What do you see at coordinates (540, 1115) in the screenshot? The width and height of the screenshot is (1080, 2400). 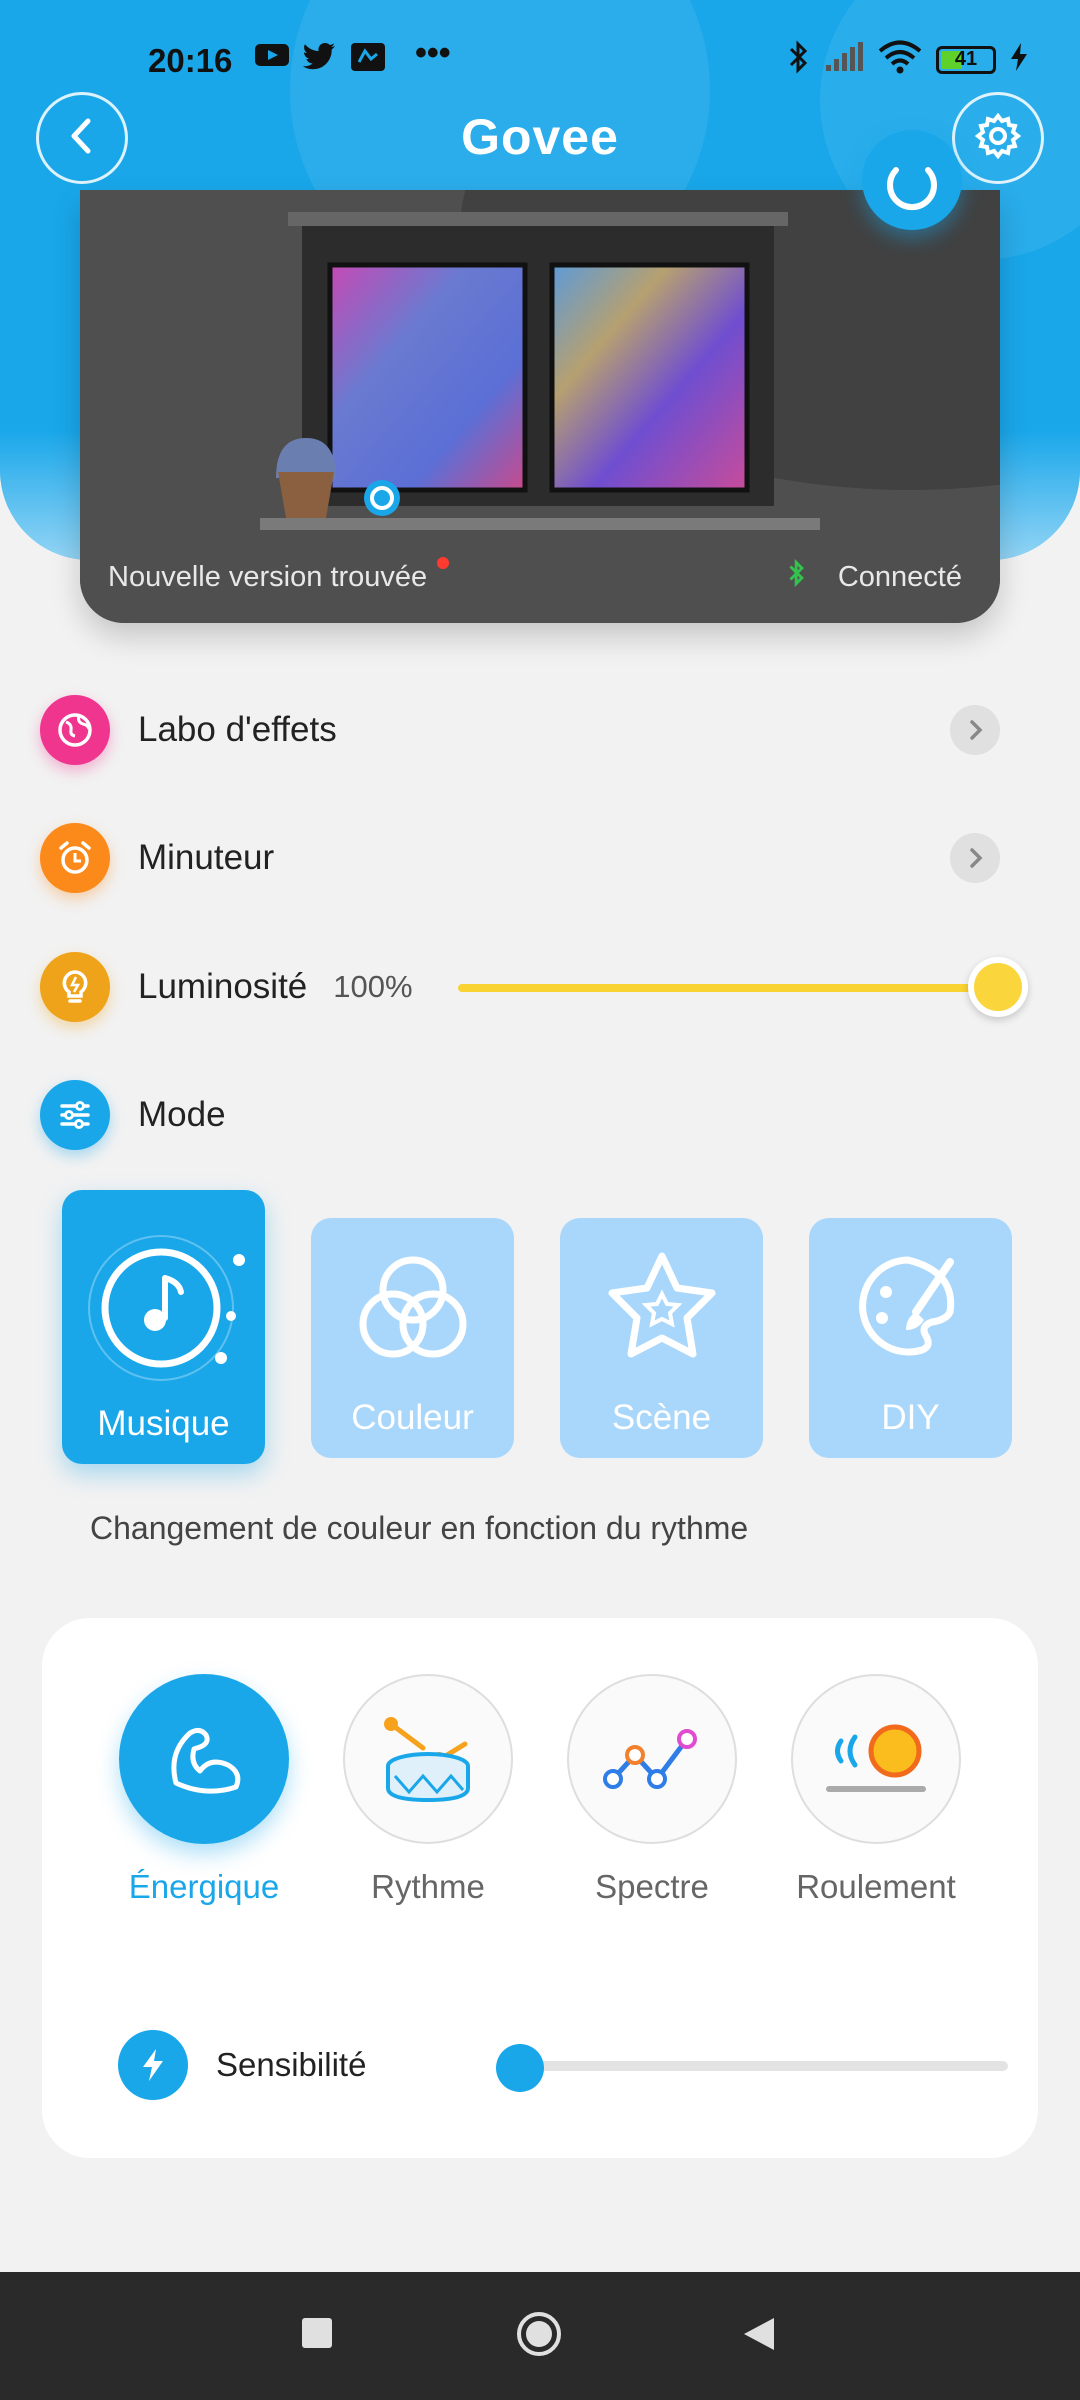 I see `mode-row: Mode` at bounding box center [540, 1115].